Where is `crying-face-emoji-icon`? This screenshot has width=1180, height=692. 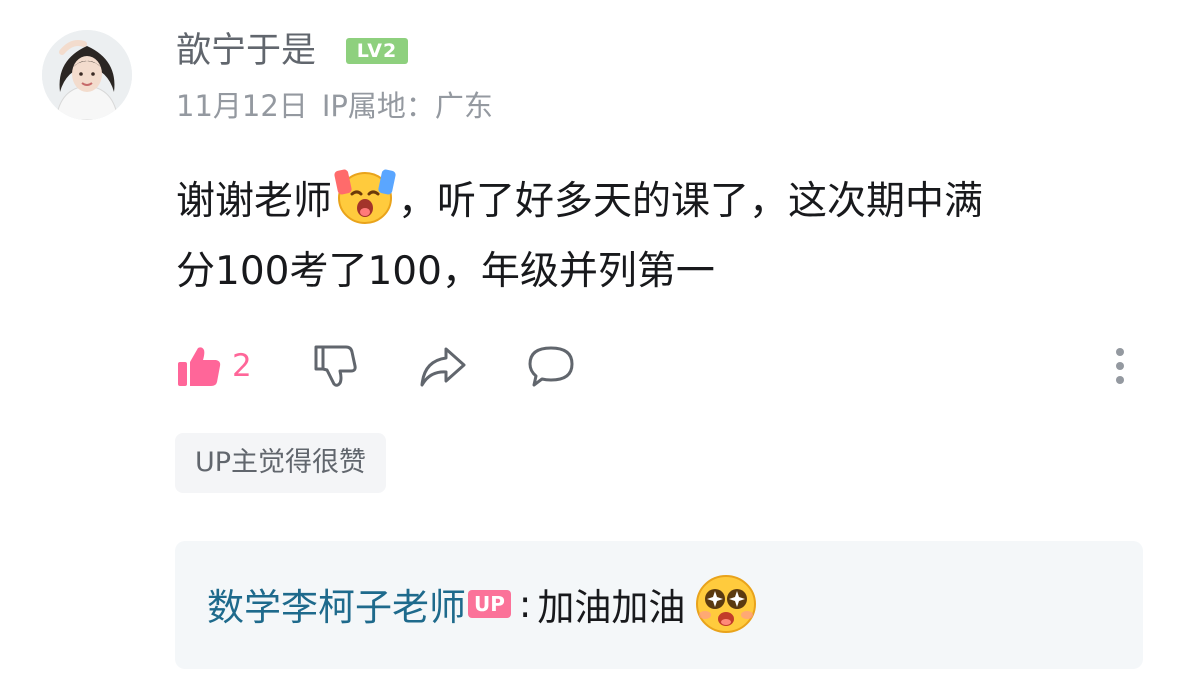 crying-face-emoji-icon is located at coordinates (365, 196).